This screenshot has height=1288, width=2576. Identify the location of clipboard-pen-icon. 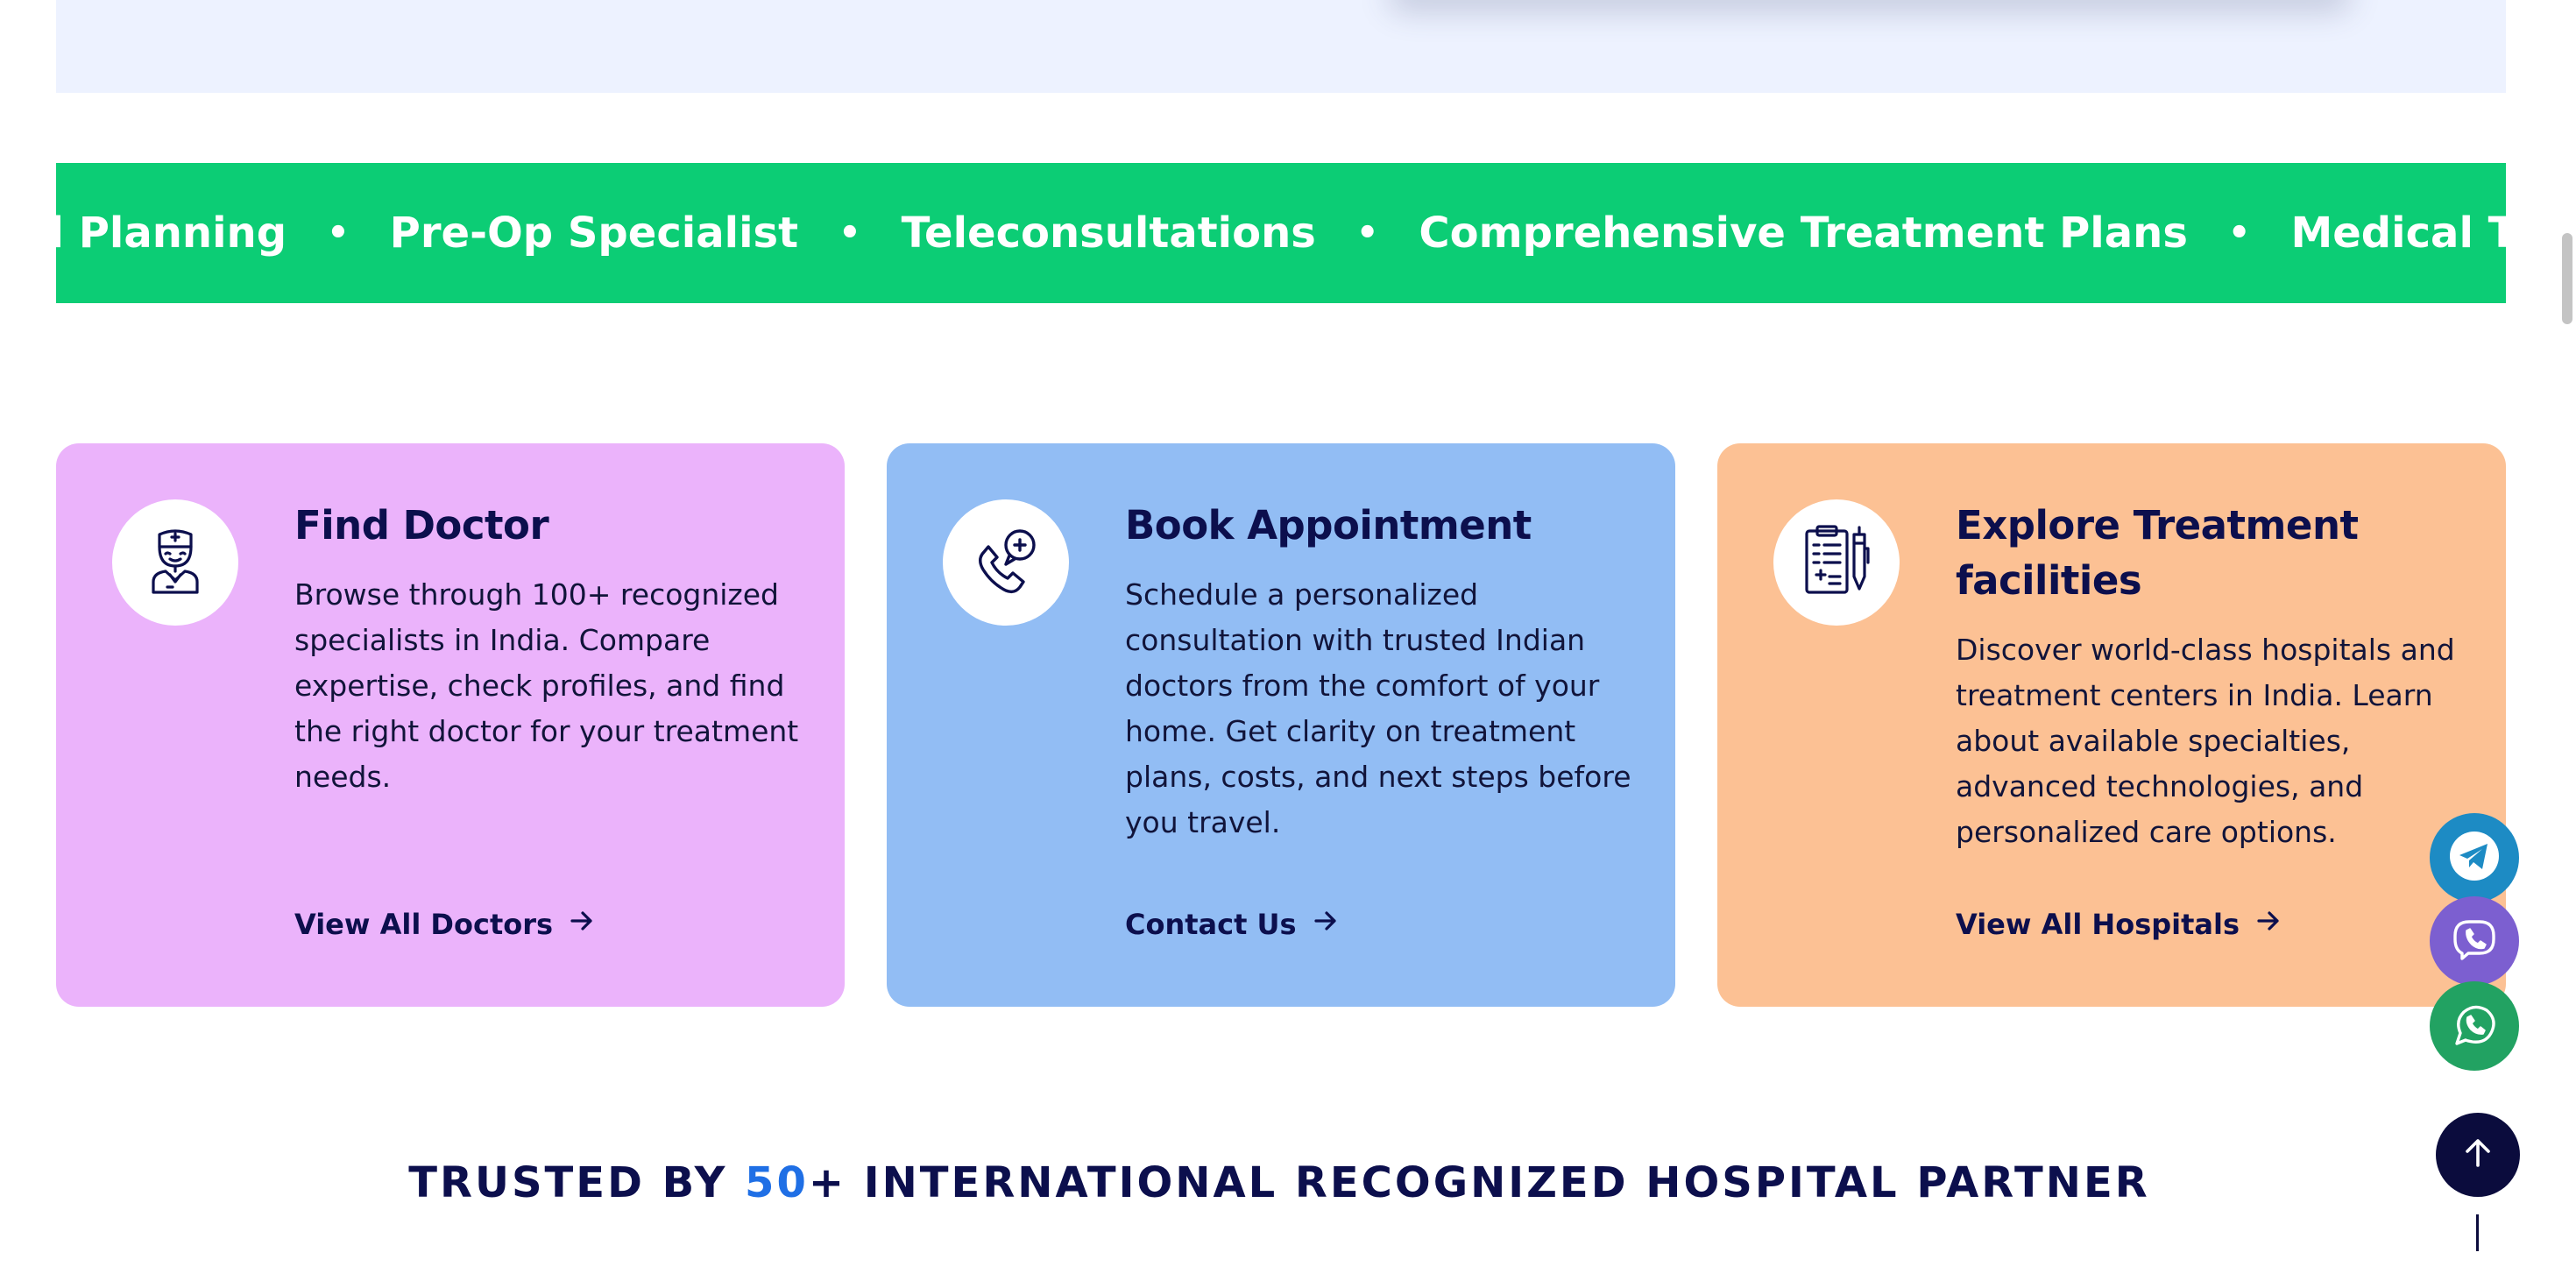
(1836, 562).